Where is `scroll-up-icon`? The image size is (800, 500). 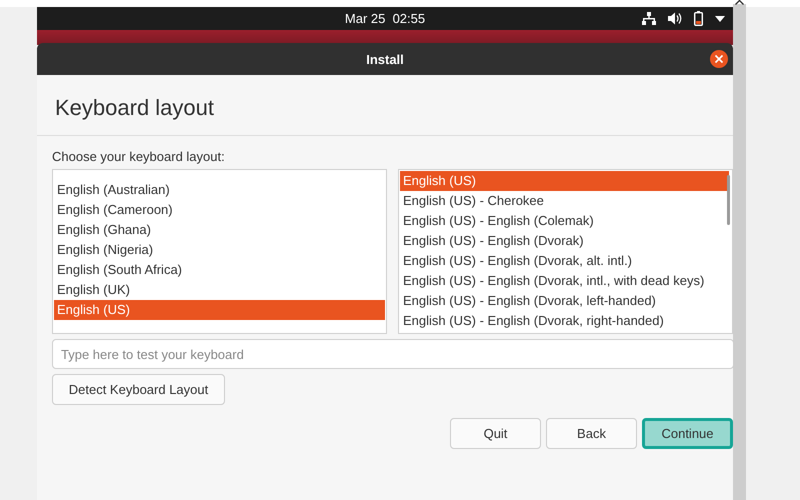 scroll-up-icon is located at coordinates (739, 2).